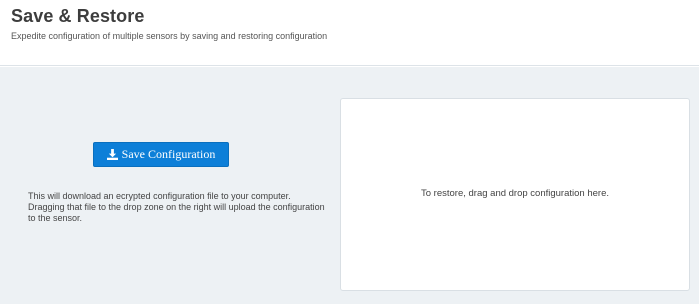 The width and height of the screenshot is (699, 304). I want to click on save-button-label: Save Configuration, so click(168, 154).